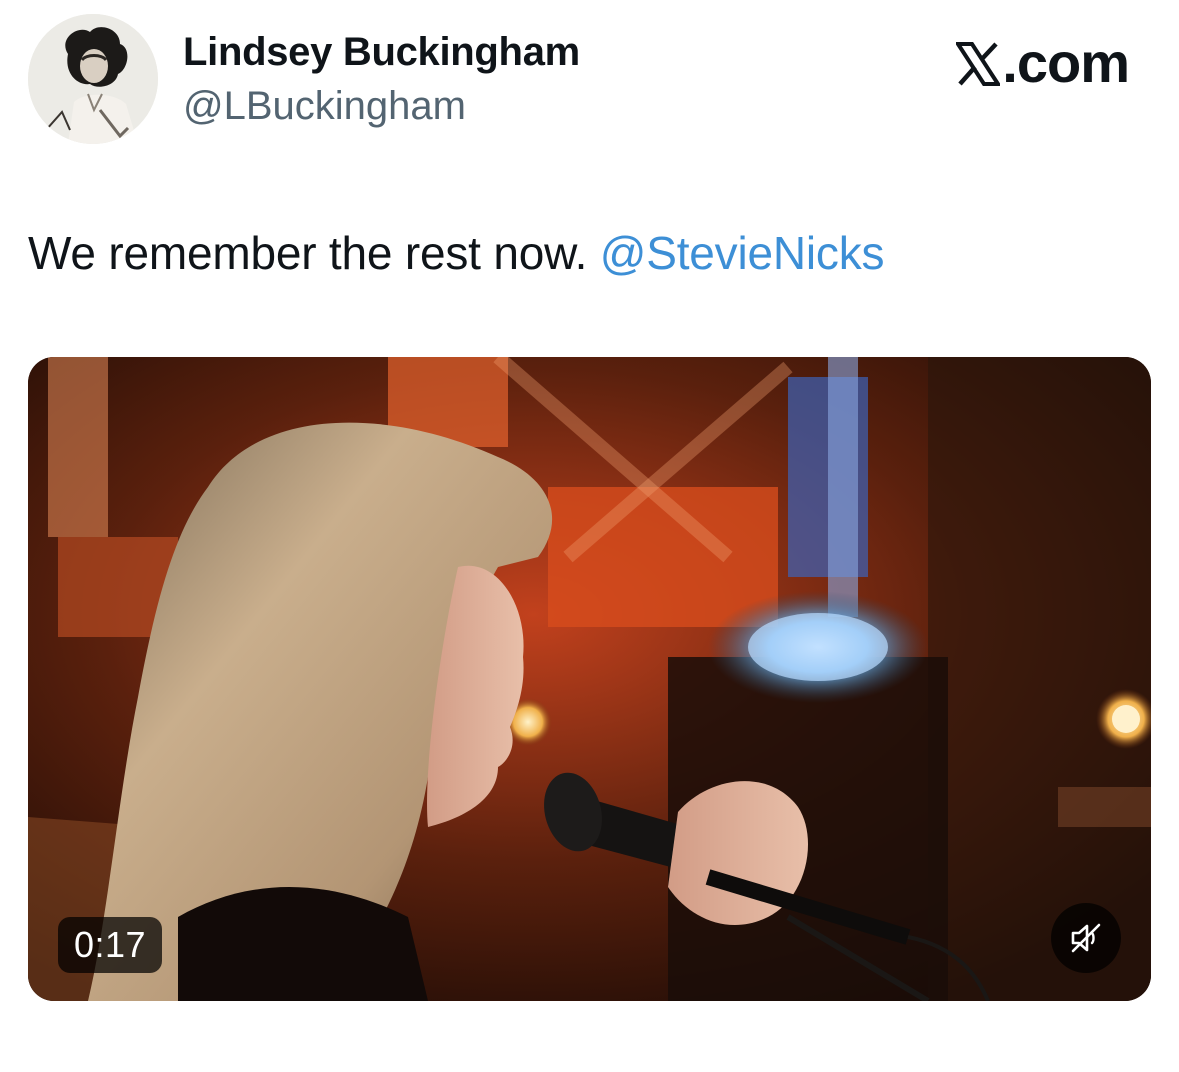 The image size is (1179, 1072). Describe the element at coordinates (314, 253) in the screenshot. I see `tweet-body: We remember the rest now.` at that location.